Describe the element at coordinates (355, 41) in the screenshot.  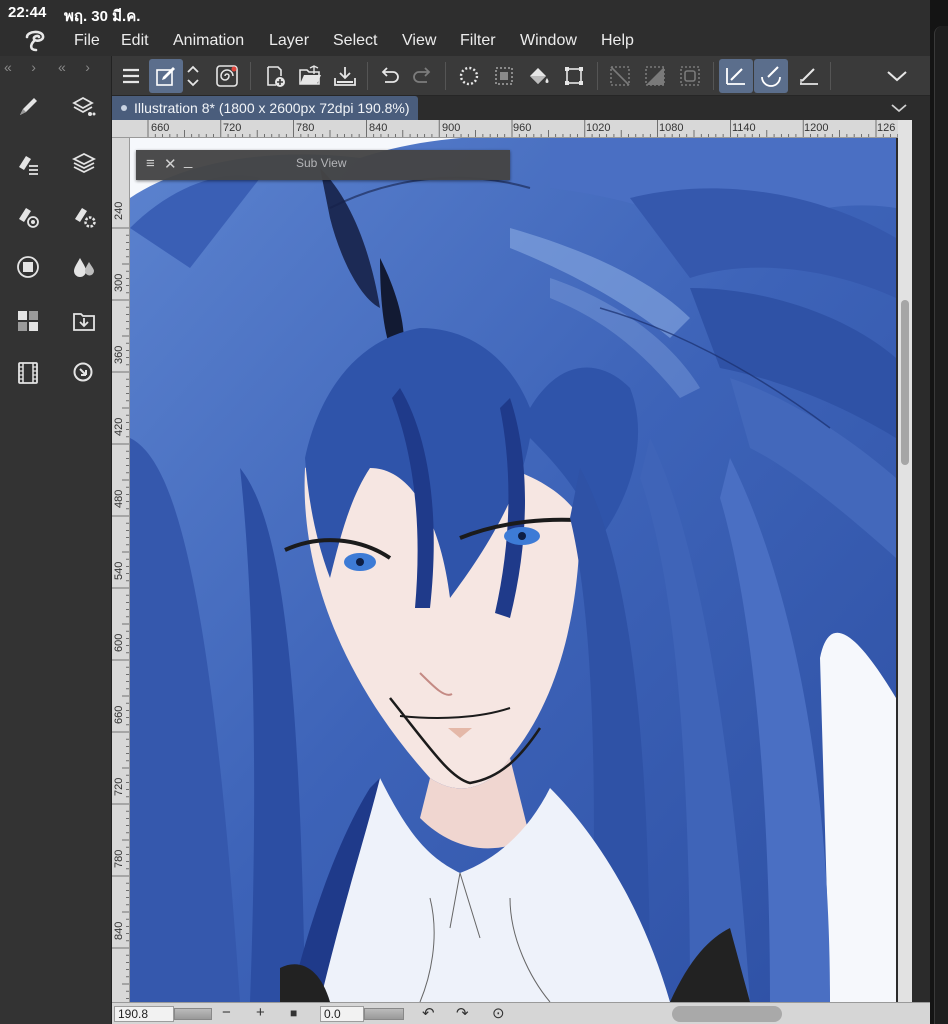
I see `menu-select: Select` at that location.